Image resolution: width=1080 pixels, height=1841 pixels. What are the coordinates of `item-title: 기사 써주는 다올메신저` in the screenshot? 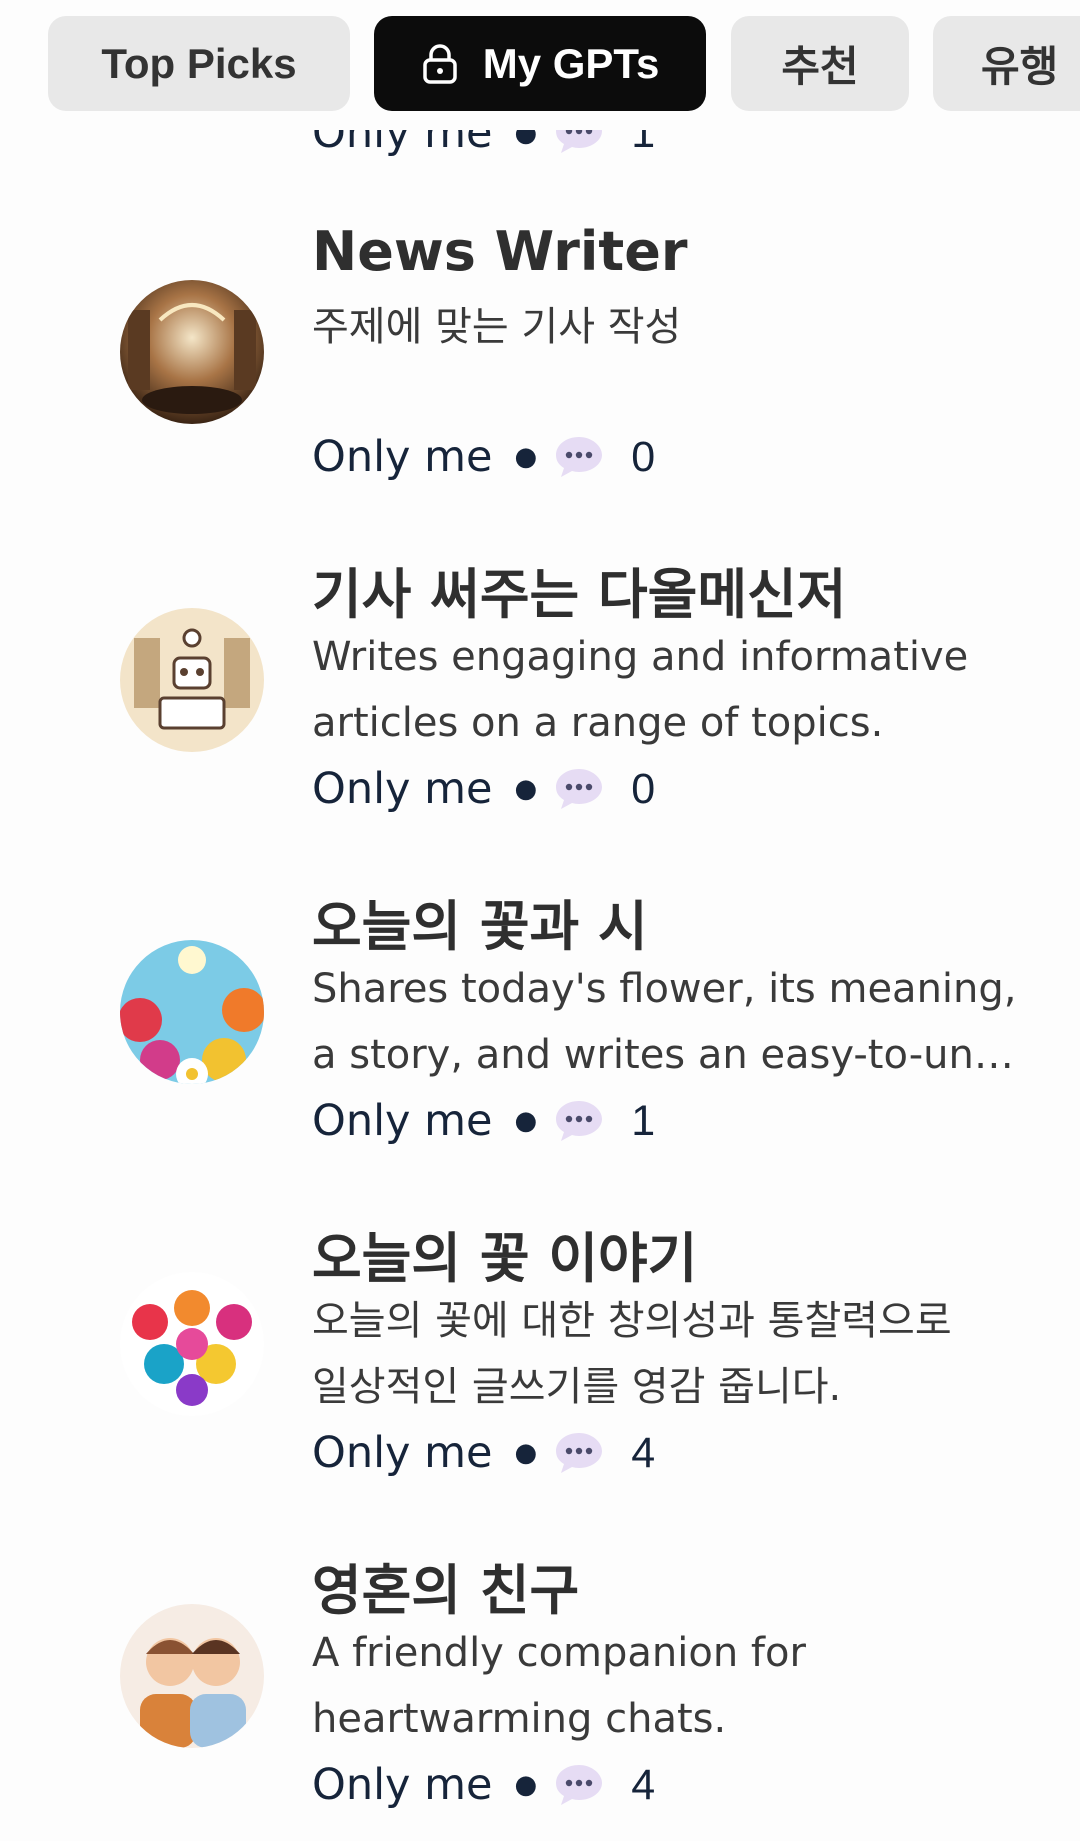 It's located at (579, 594).